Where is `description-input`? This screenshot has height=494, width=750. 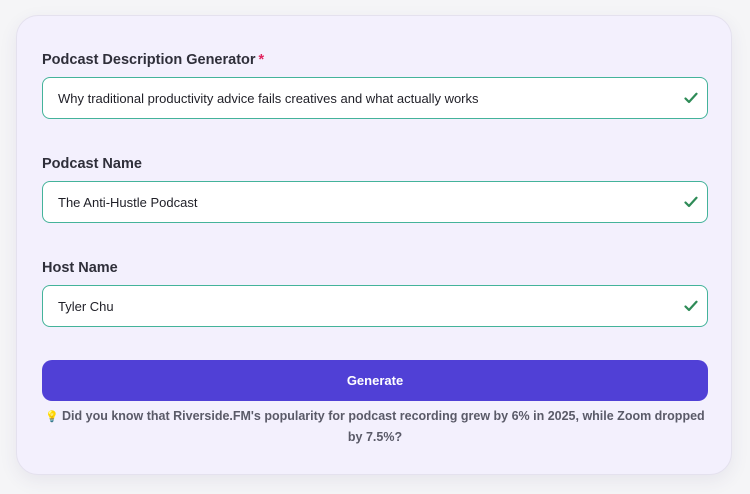
description-input is located at coordinates (363, 98).